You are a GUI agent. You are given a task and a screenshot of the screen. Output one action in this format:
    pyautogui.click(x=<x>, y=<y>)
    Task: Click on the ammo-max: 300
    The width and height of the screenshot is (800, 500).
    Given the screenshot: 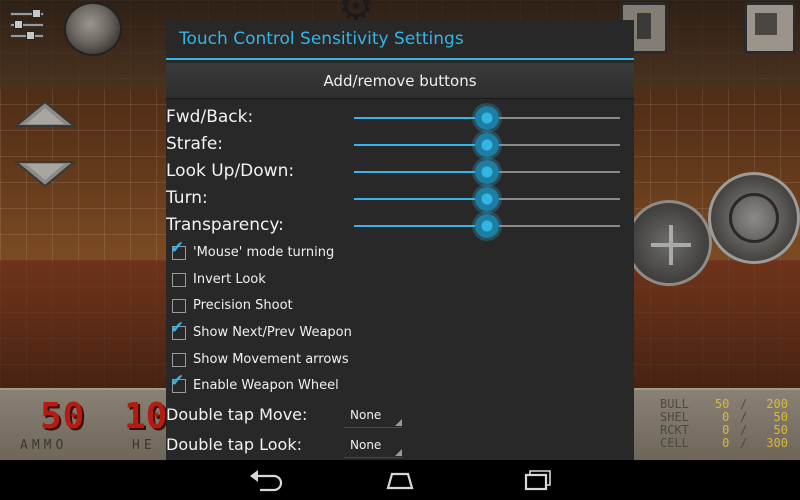 What is the action you would take?
    pyautogui.click(x=777, y=443)
    